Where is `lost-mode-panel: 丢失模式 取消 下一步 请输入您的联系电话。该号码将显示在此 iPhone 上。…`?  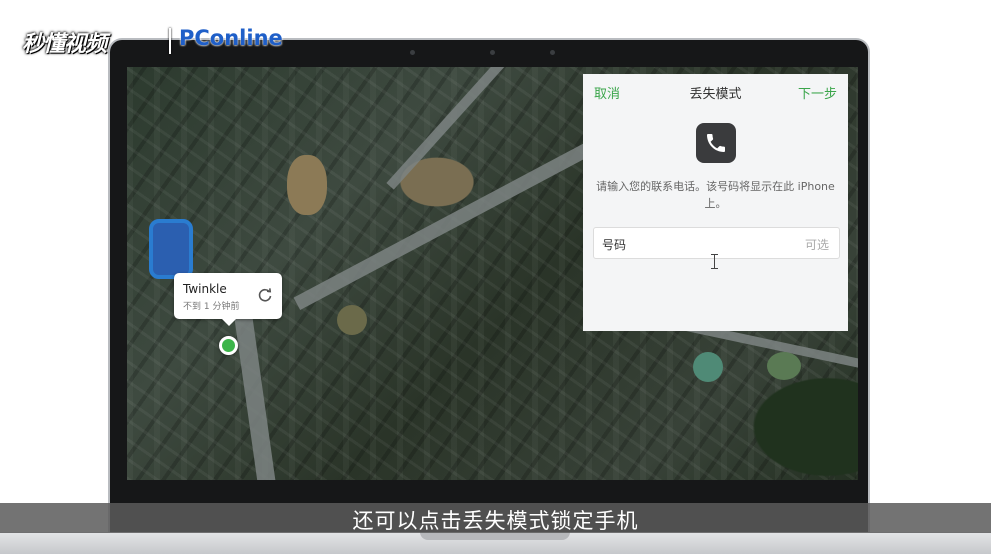 lost-mode-panel: 丢失模式 取消 下一步 请输入您的联系电话。该号码将显示在此 iPhone 上。… is located at coordinates (715, 202).